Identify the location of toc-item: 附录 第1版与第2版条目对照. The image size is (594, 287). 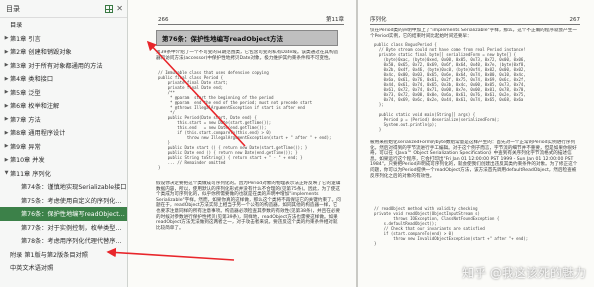
(63, 255).